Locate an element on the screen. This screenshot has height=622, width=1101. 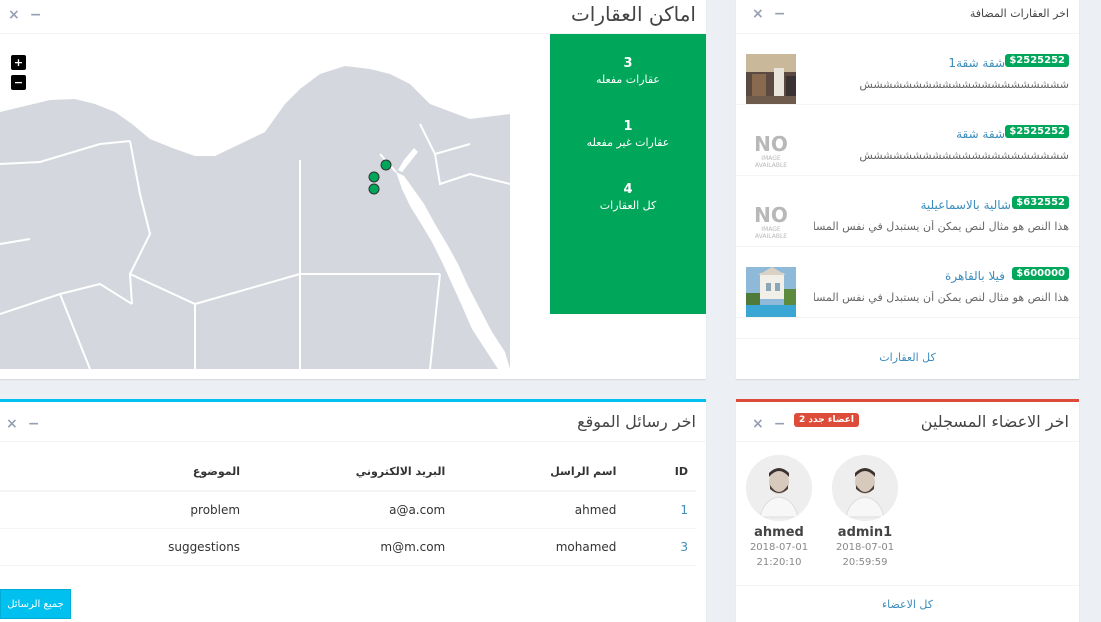
member-card: ahmed 2018-07-01 21:20:10 is located at coordinates (779, 512).